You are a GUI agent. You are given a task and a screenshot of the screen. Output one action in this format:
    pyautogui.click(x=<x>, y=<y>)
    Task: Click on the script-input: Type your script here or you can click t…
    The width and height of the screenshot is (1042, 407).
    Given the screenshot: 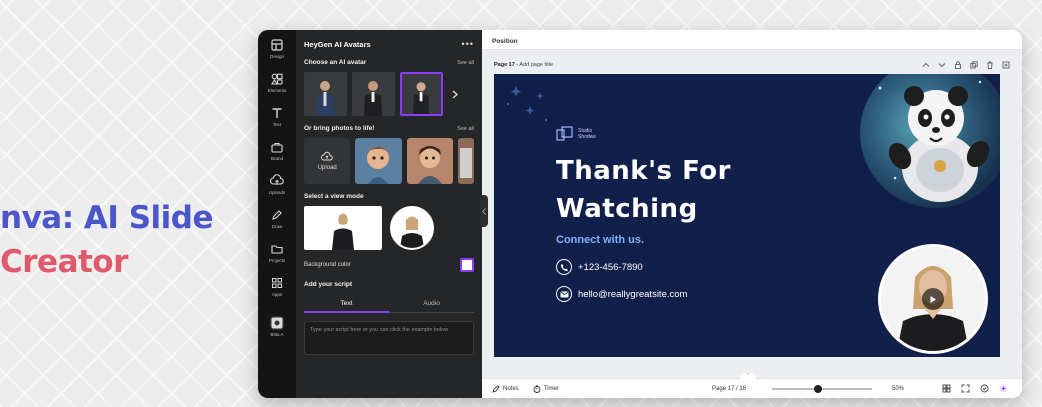 What is the action you would take?
    pyautogui.click(x=389, y=338)
    